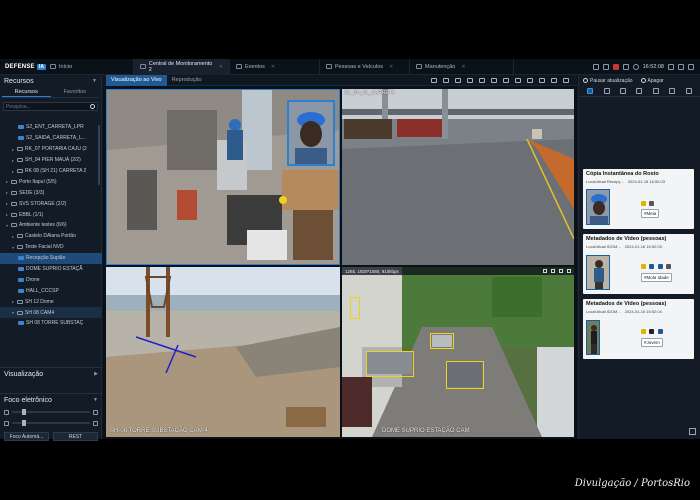 This screenshot has height=500, width=700. I want to click on close-icon, so click(569, 271).